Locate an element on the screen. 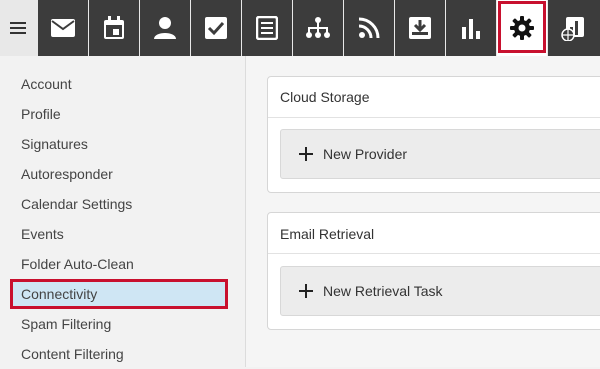 Image resolution: width=600 pixels, height=369 pixels. notes-icon is located at coordinates (267, 28).